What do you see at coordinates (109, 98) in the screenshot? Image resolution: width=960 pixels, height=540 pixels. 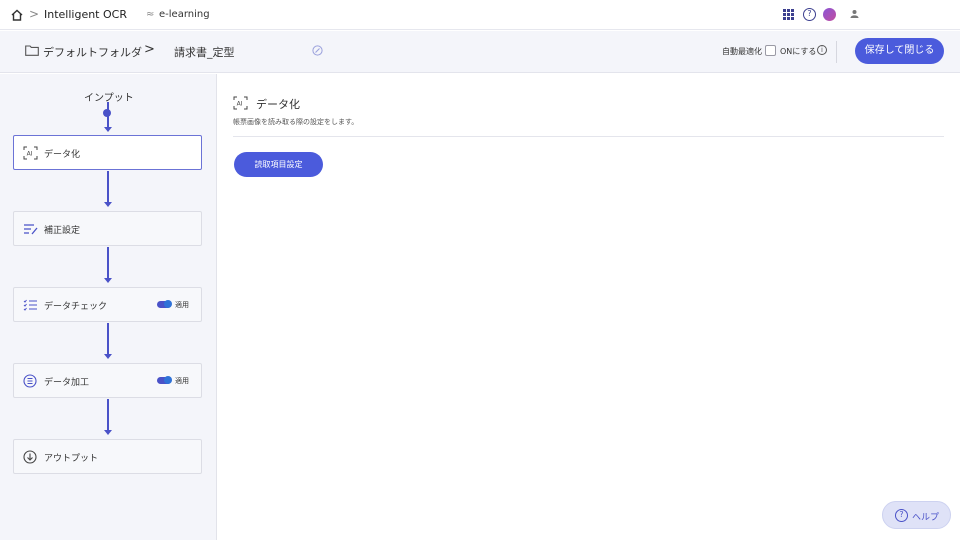 I see `flow-input-label: インプット` at bounding box center [109, 98].